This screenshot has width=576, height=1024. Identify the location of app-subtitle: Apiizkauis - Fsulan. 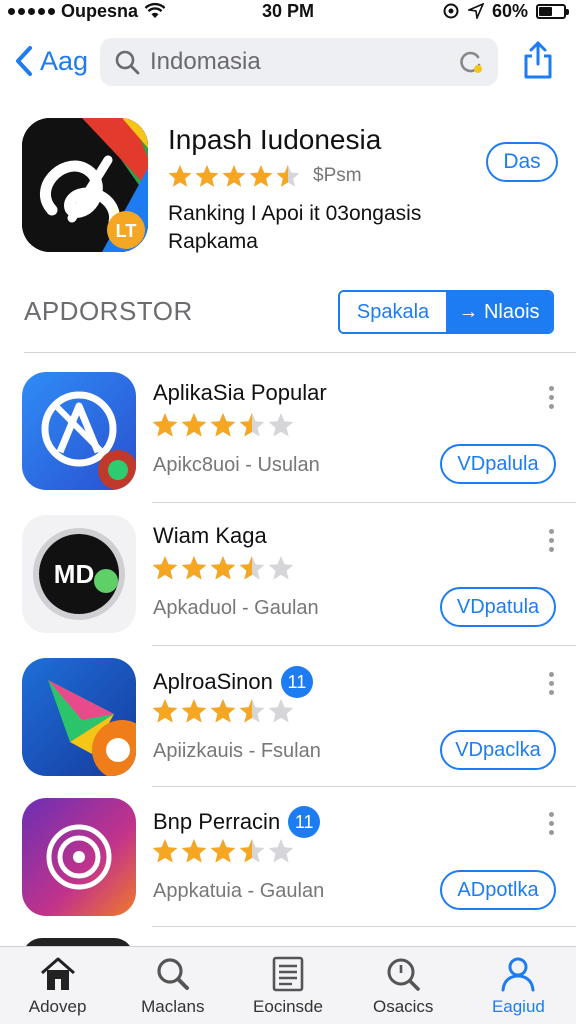
(237, 751).